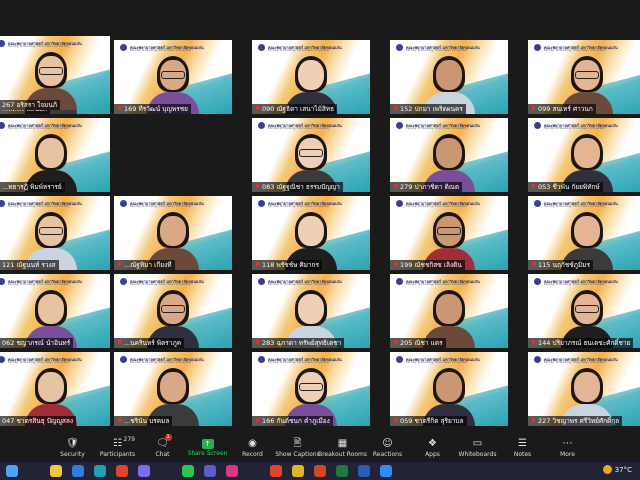  Describe the element at coordinates (433, 448) in the screenshot. I see `apps-button: ❖ Apps` at that location.